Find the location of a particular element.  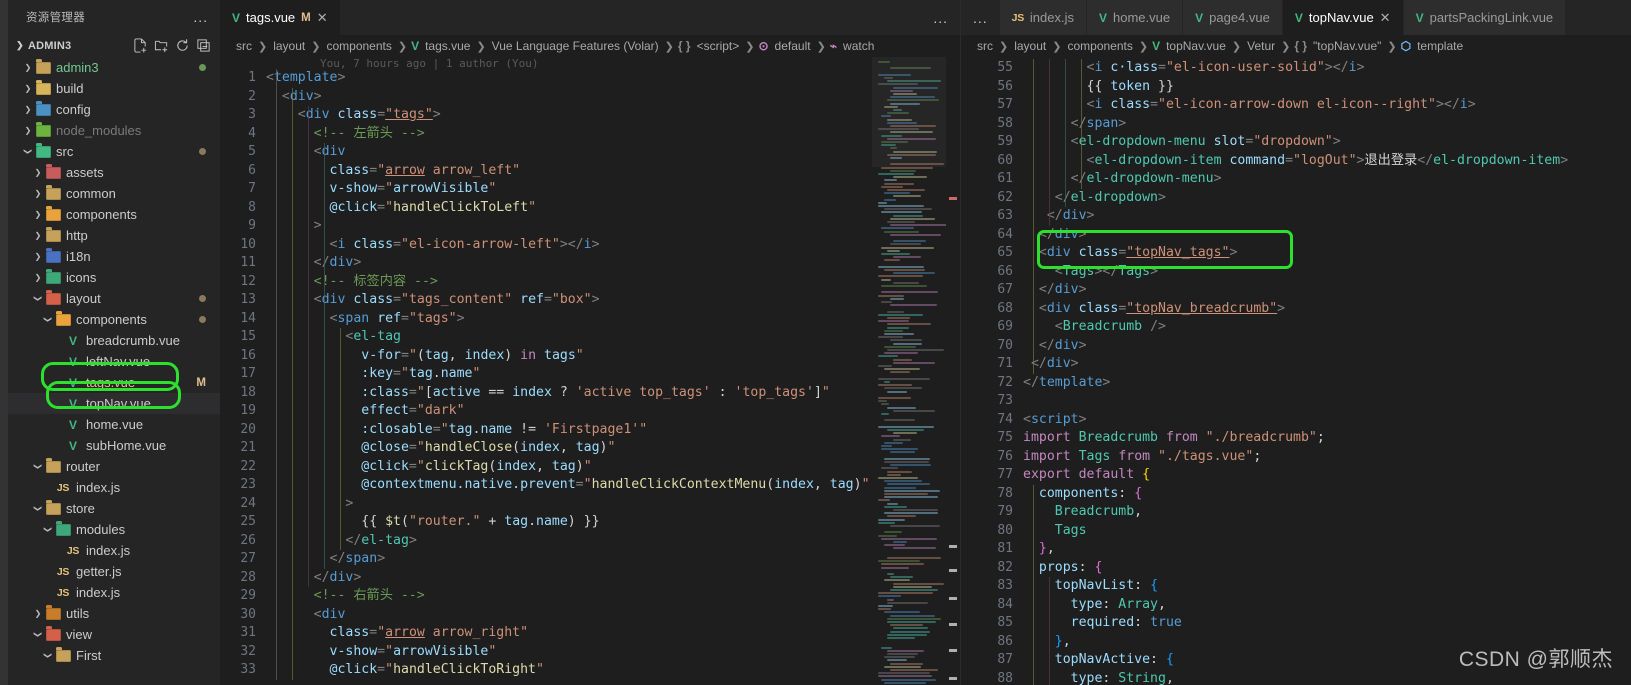

code-line: <div is located at coordinates (569, 615).